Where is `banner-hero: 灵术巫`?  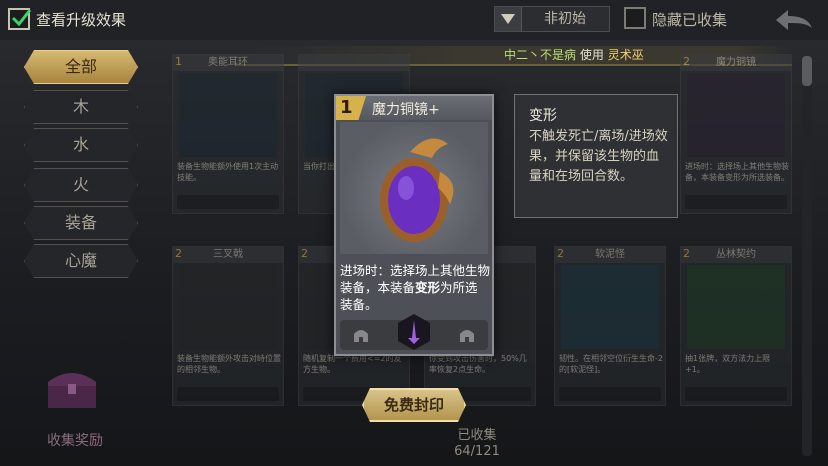 banner-hero: 灵术巫 is located at coordinates (625, 55).